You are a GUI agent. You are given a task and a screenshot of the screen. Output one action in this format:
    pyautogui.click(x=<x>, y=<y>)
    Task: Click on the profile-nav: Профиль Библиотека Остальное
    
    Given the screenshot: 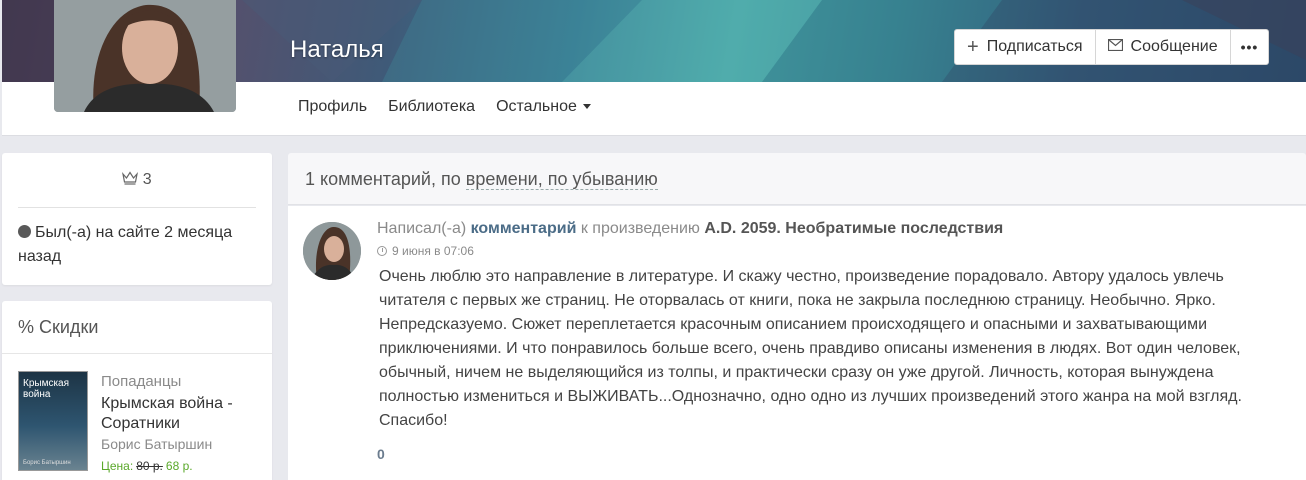 What is the action you would take?
    pyautogui.click(x=444, y=107)
    